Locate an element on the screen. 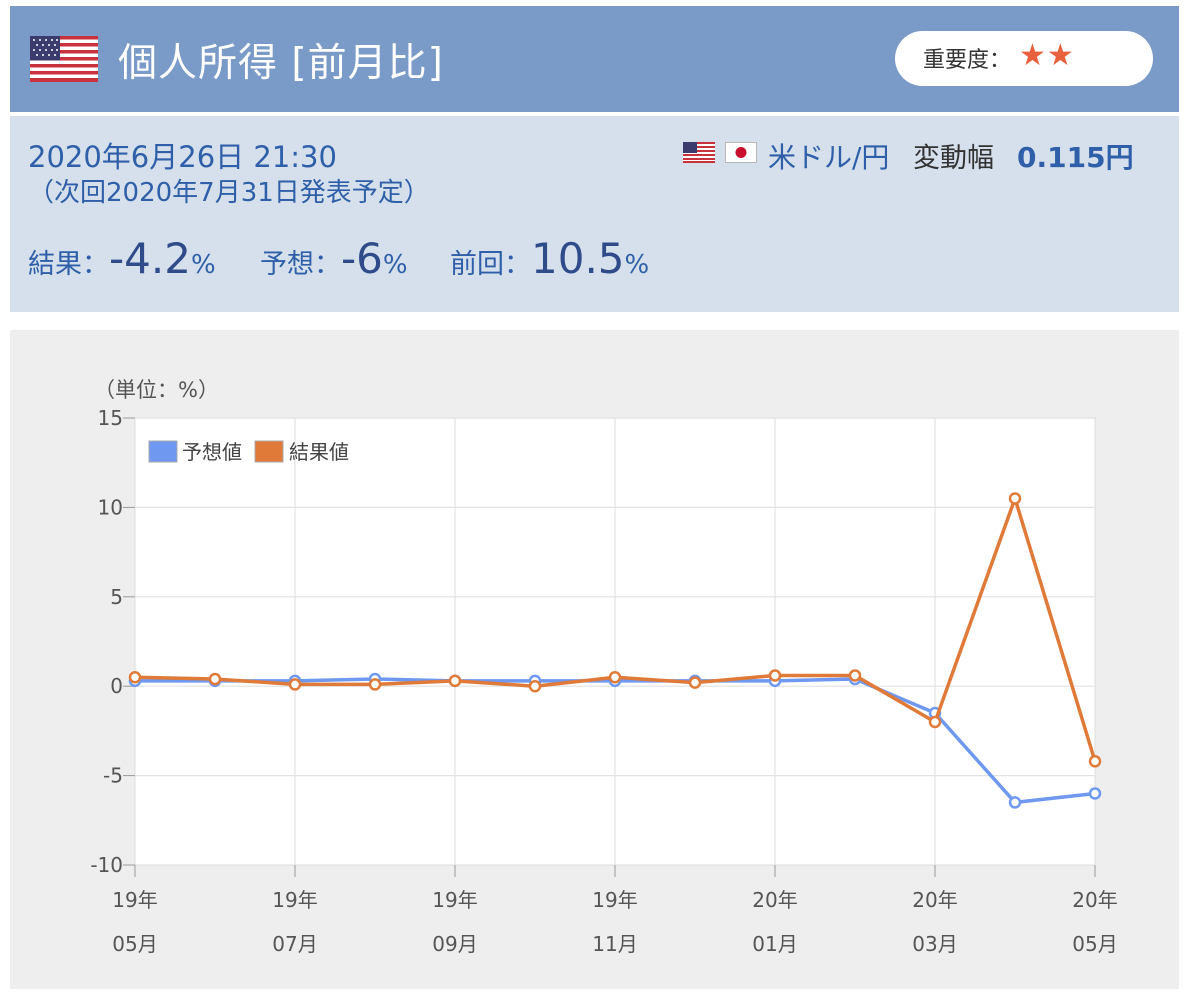 This screenshot has width=1200, height=993. us-flag-icon is located at coordinates (64, 59).